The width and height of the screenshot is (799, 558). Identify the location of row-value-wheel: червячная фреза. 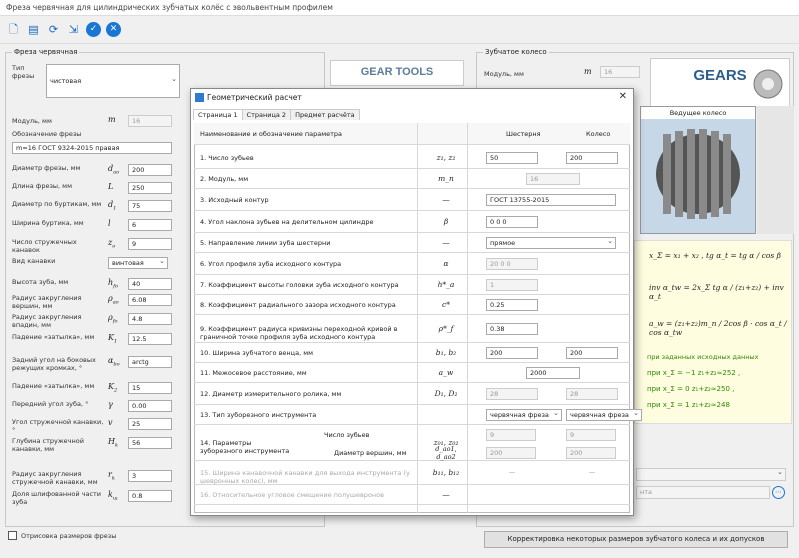
(604, 415).